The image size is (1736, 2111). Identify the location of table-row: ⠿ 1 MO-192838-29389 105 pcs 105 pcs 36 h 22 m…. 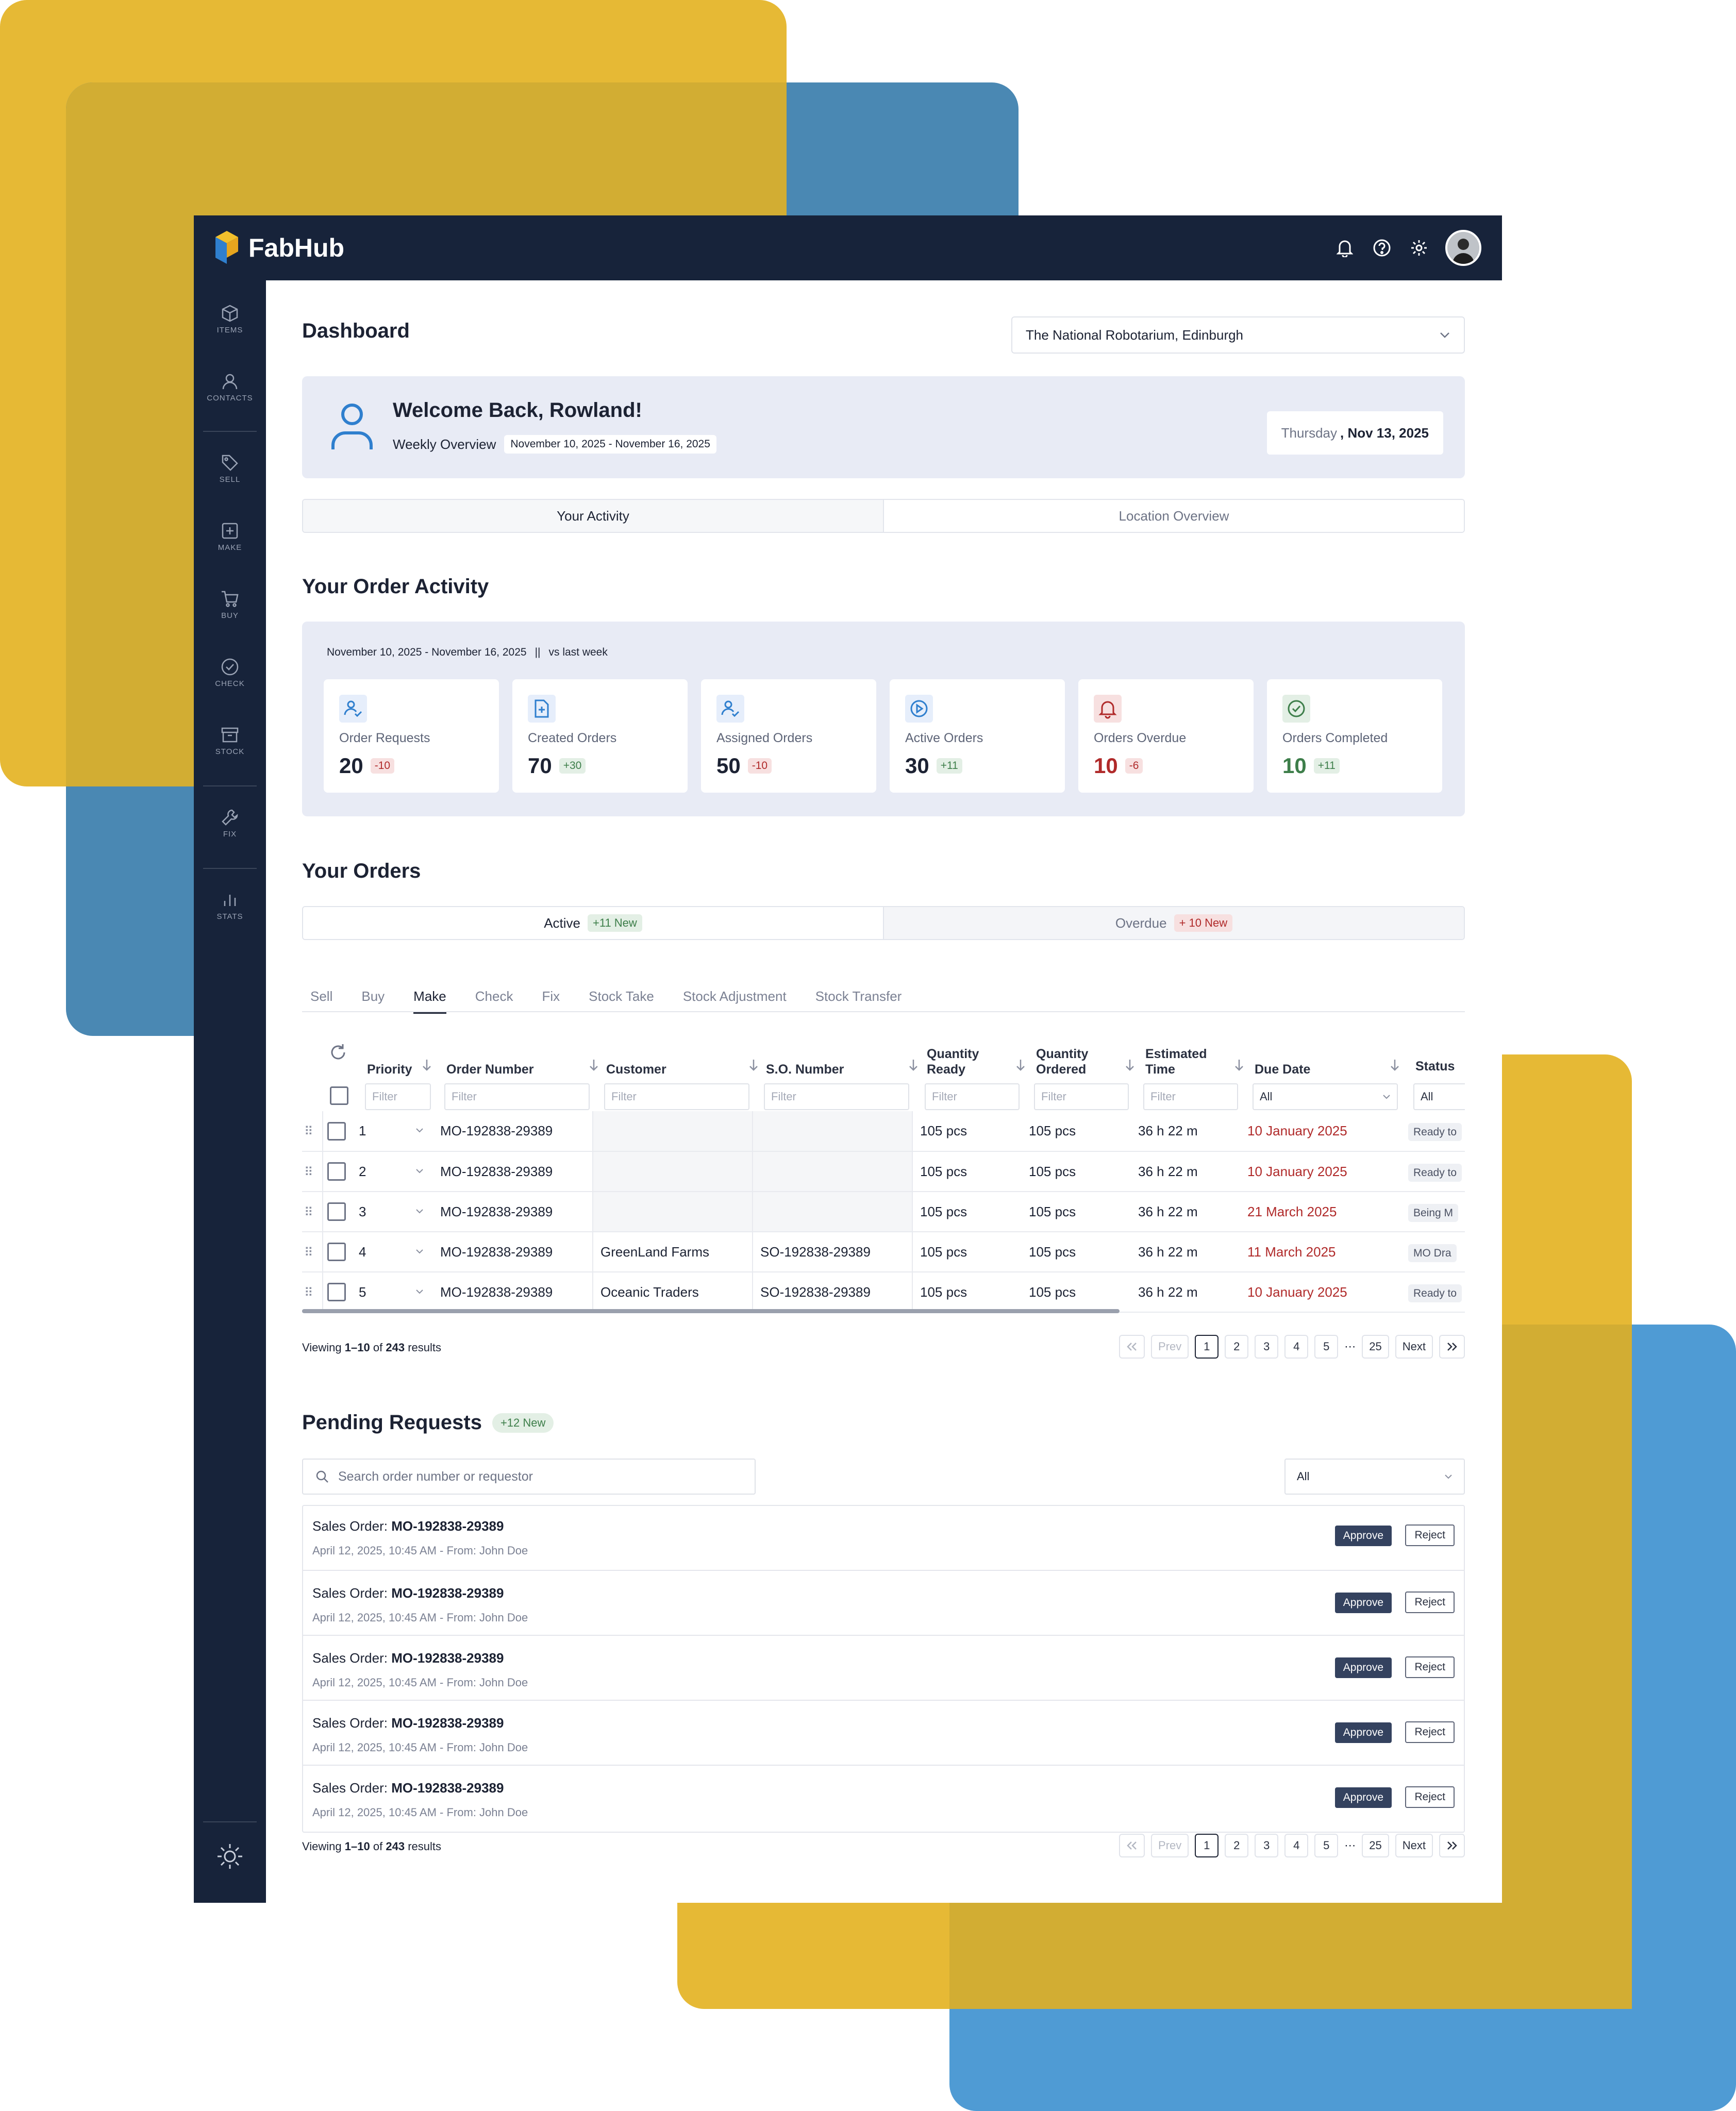
(883, 1131).